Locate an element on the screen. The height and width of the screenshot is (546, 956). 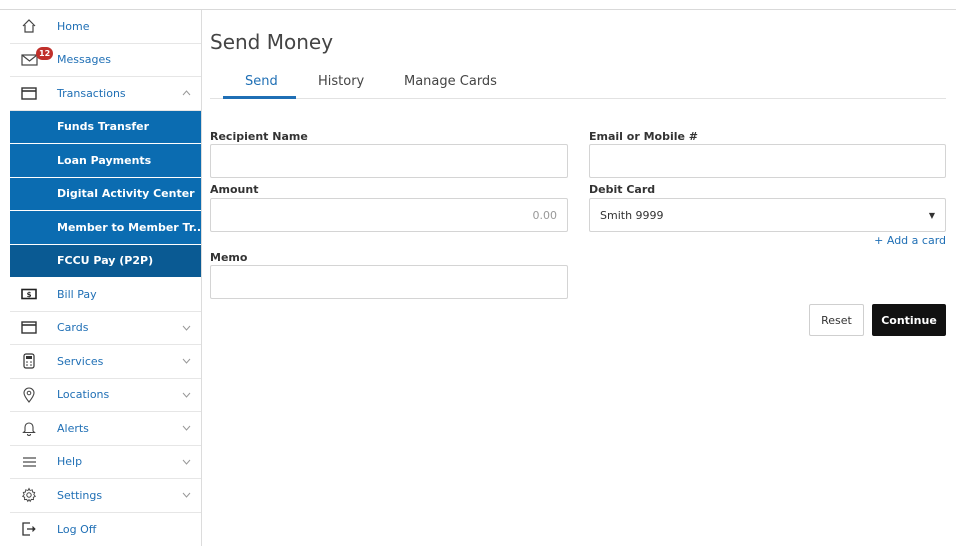
sidebar-item-transactions: Transactions is located at coordinates (105, 94).